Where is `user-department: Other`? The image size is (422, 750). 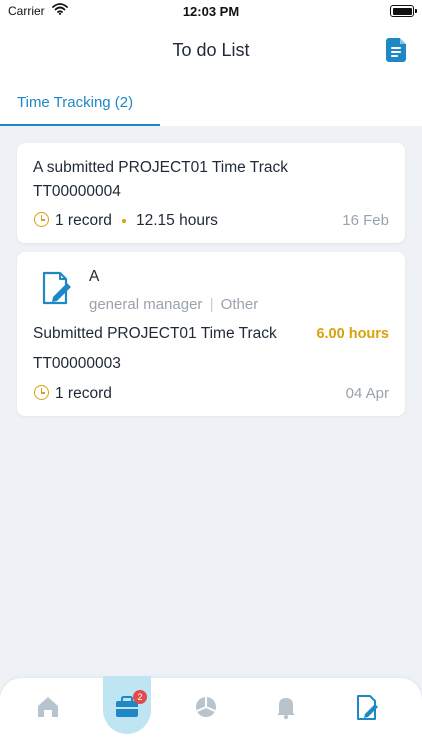 user-department: Other is located at coordinates (239, 304).